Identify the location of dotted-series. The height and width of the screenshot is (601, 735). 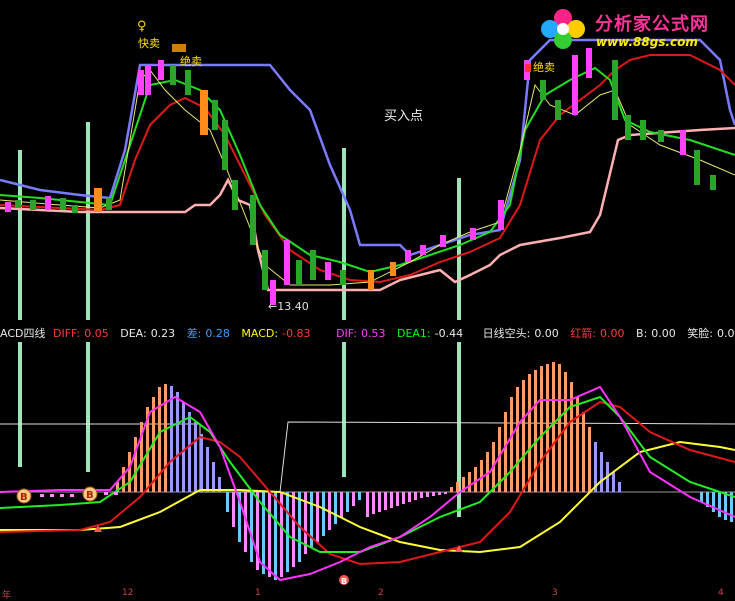
(79, 494).